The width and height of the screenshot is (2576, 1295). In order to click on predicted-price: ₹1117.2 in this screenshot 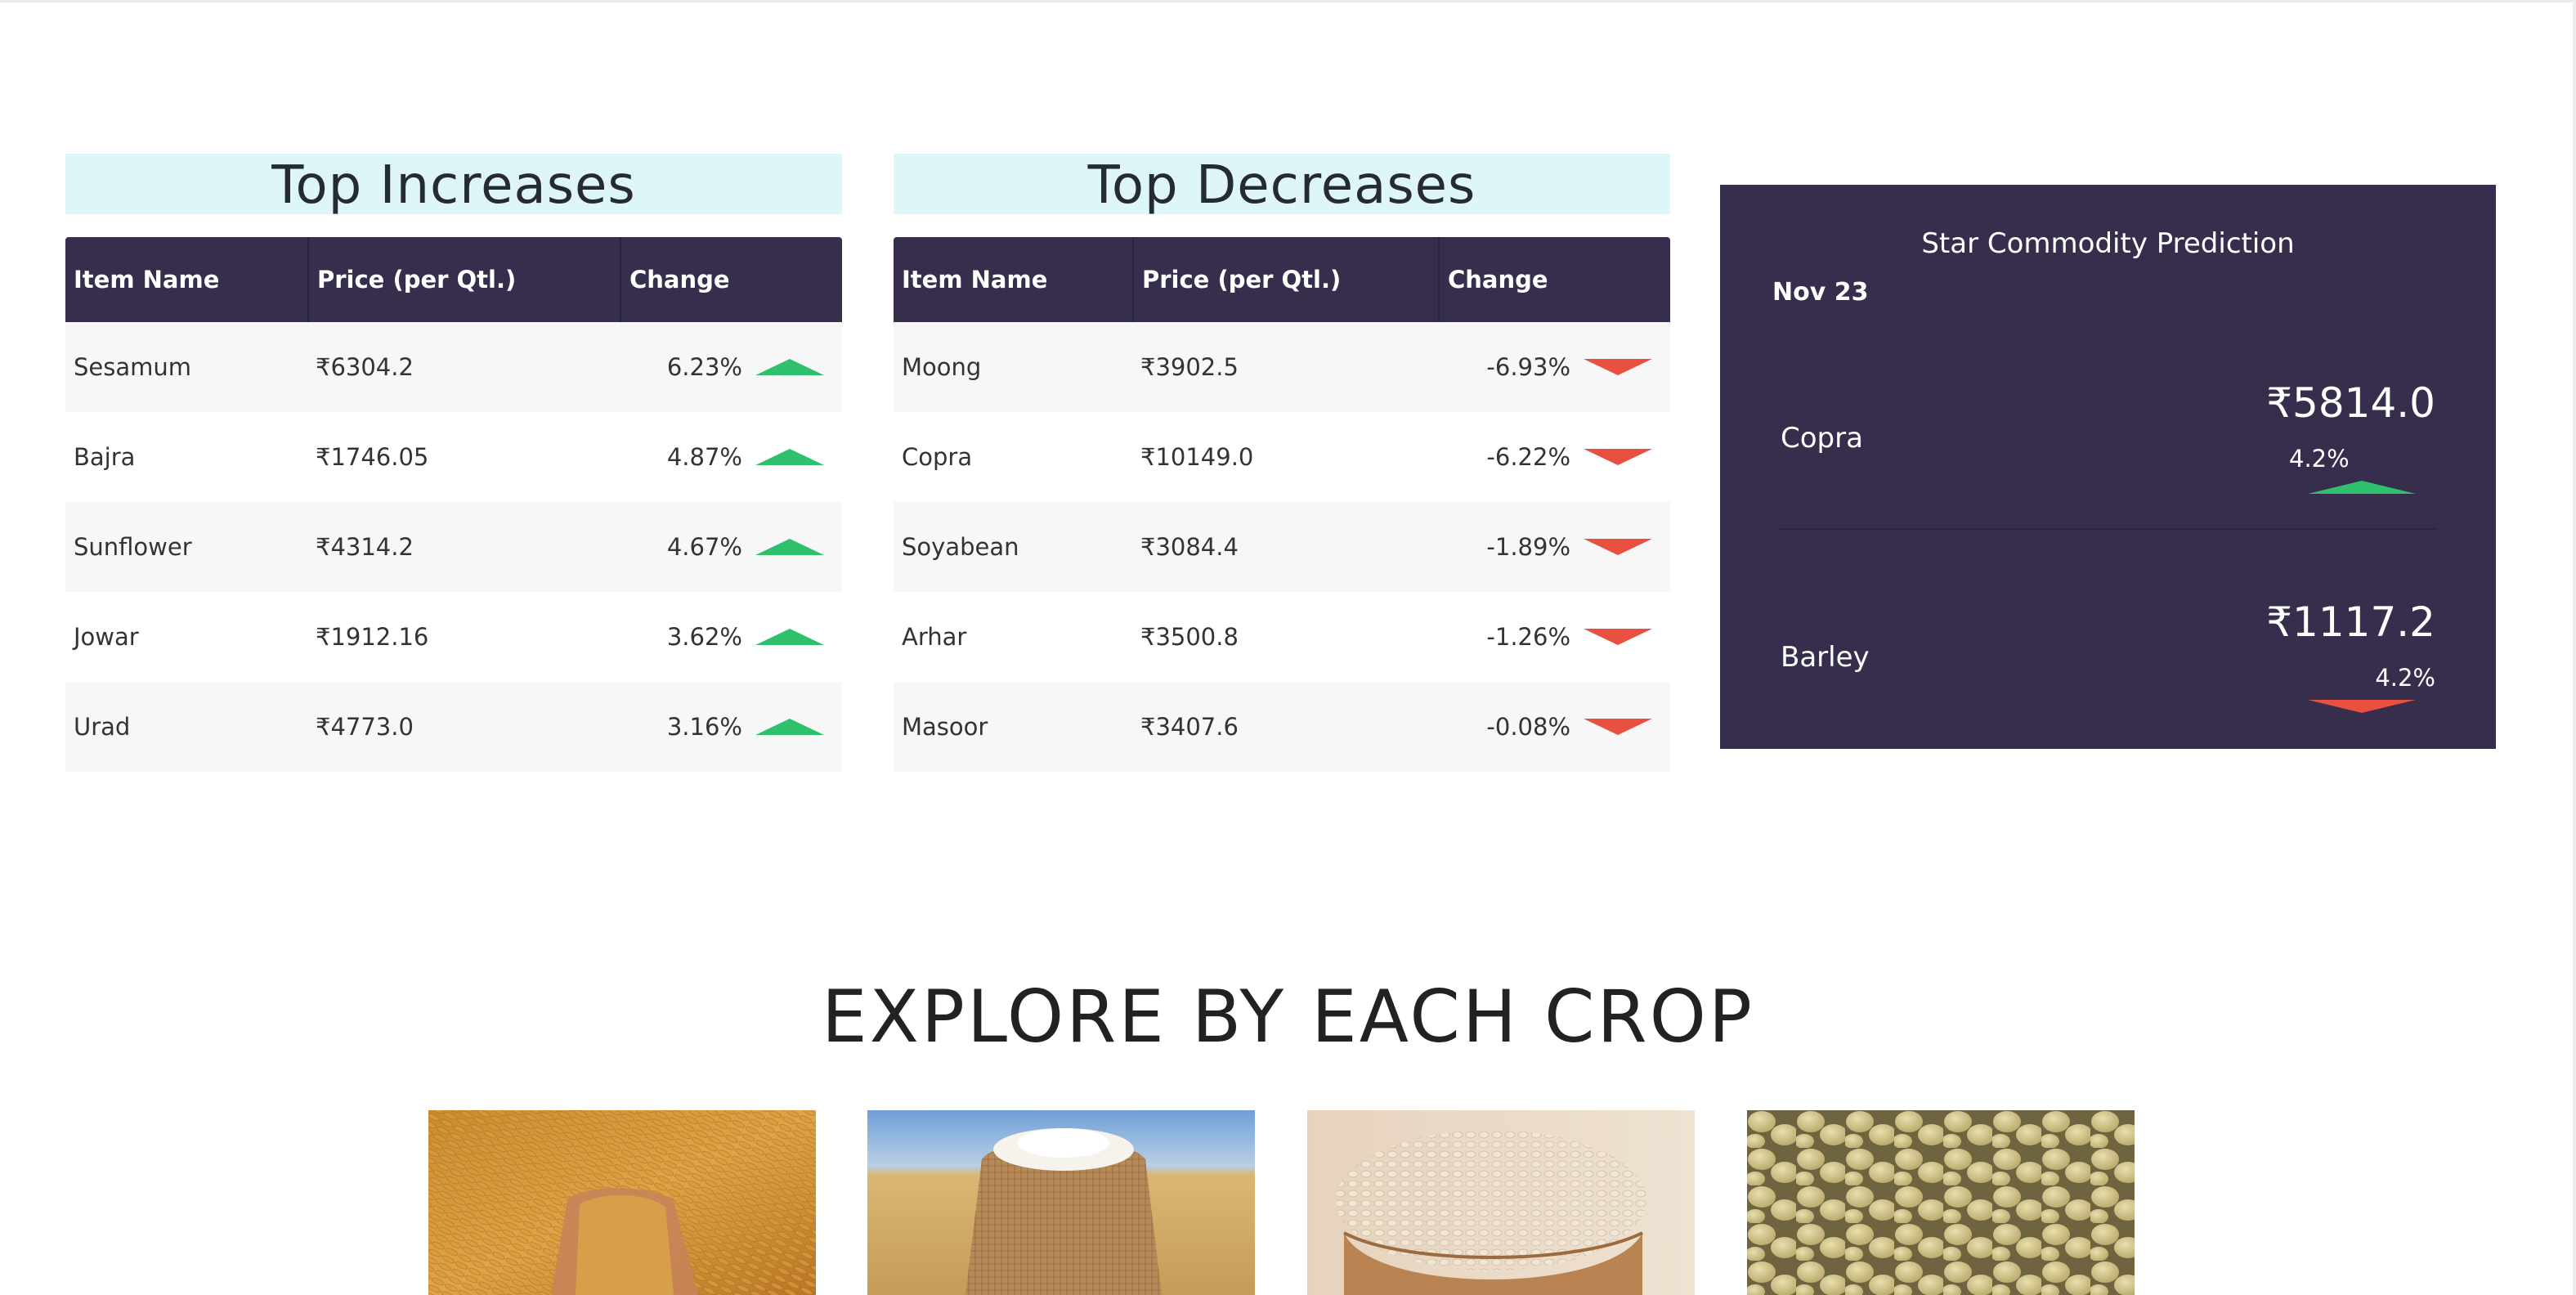, I will do `click(2351, 622)`.